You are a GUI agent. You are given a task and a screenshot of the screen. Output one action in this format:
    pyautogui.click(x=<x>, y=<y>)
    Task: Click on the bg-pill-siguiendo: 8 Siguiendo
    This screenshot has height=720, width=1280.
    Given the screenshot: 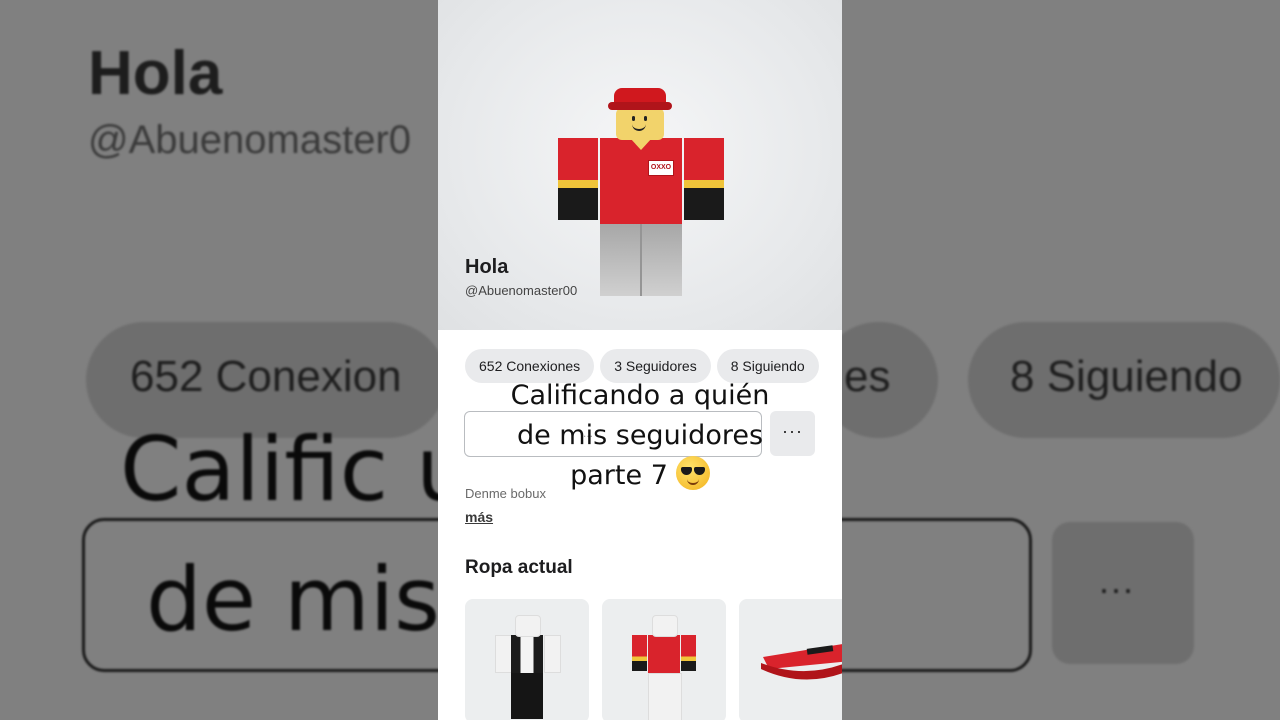 What is the action you would take?
    pyautogui.click(x=1124, y=380)
    